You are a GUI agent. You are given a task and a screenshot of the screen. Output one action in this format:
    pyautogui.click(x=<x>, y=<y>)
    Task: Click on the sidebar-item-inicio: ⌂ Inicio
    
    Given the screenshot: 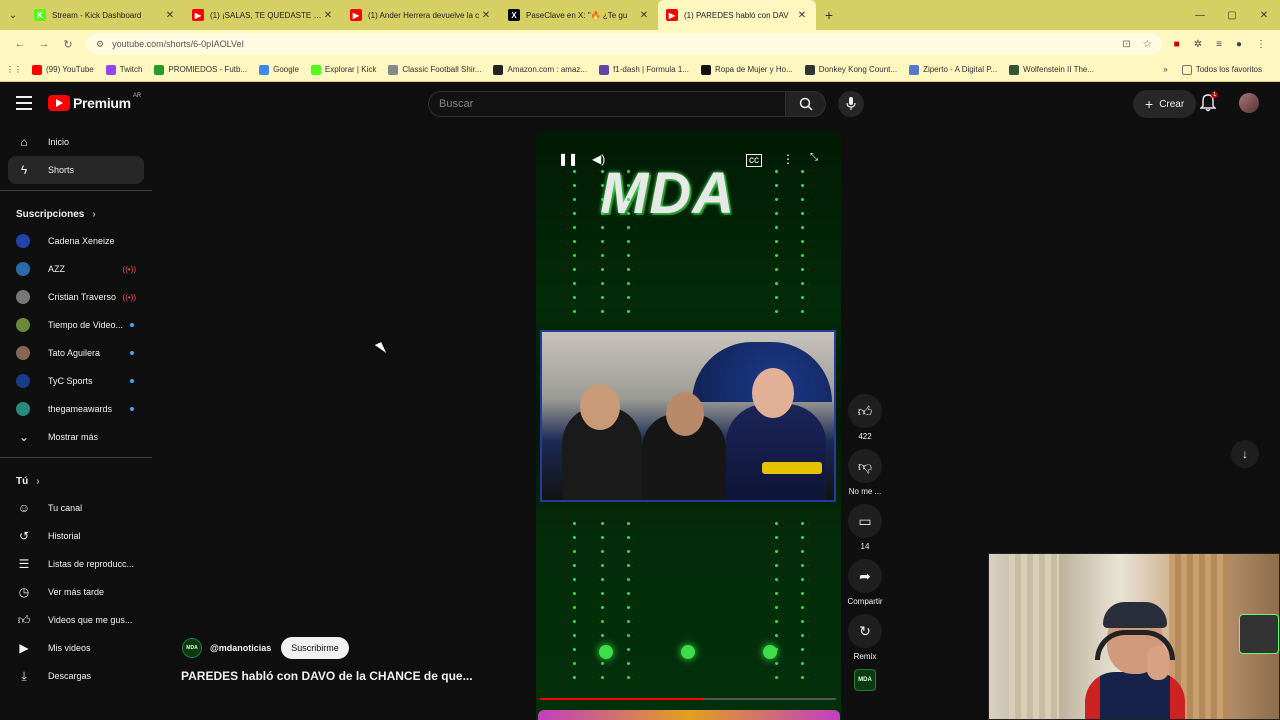 What is the action you would take?
    pyautogui.click(x=76, y=142)
    